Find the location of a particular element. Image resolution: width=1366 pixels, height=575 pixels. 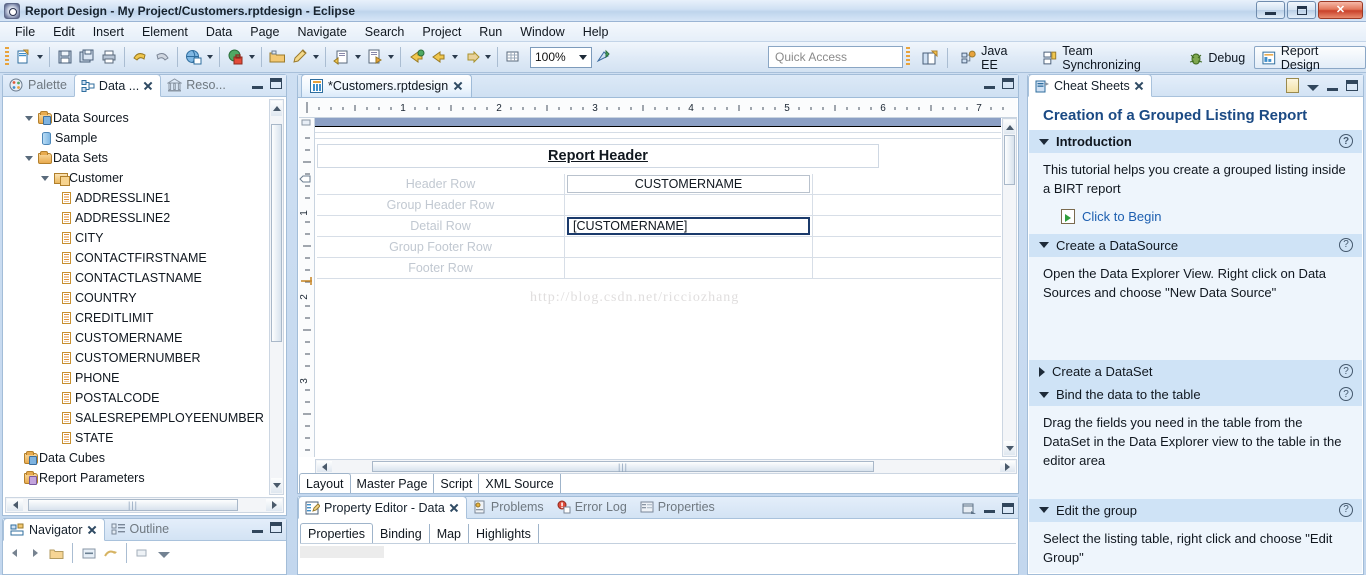

tree-item-customername: CUSTOMERNAME is located at coordinates (144, 338).